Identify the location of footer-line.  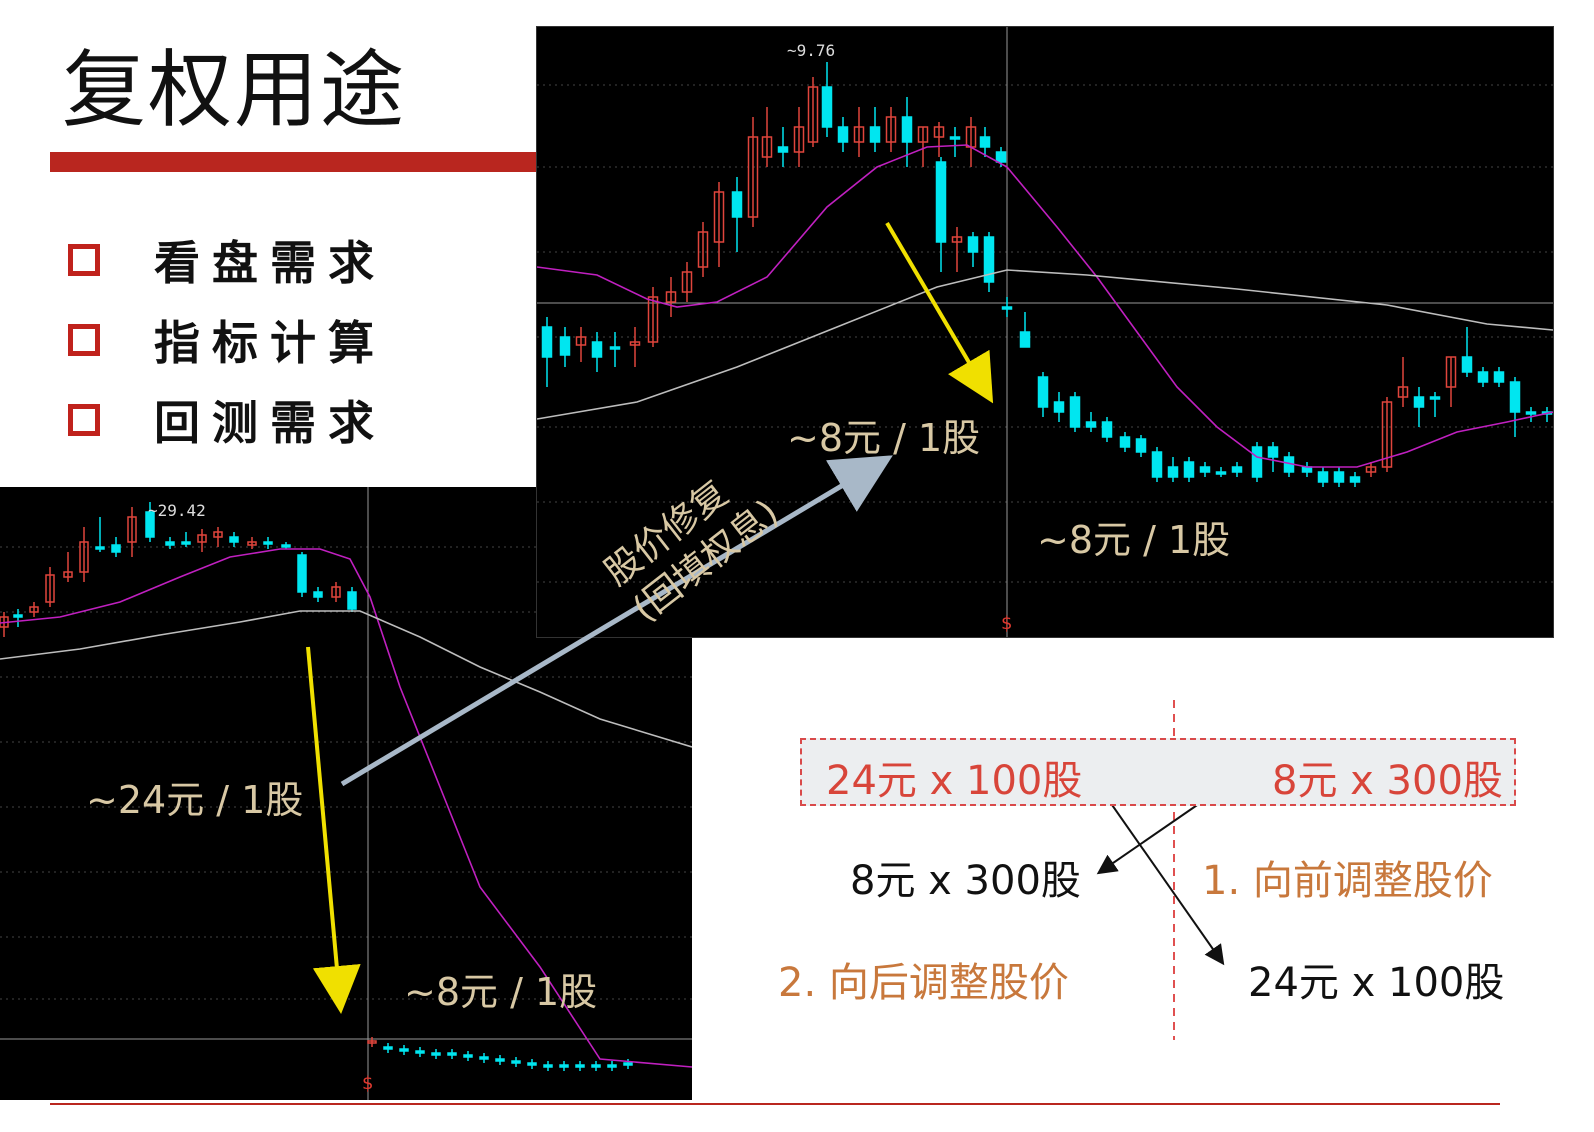
(775, 1104).